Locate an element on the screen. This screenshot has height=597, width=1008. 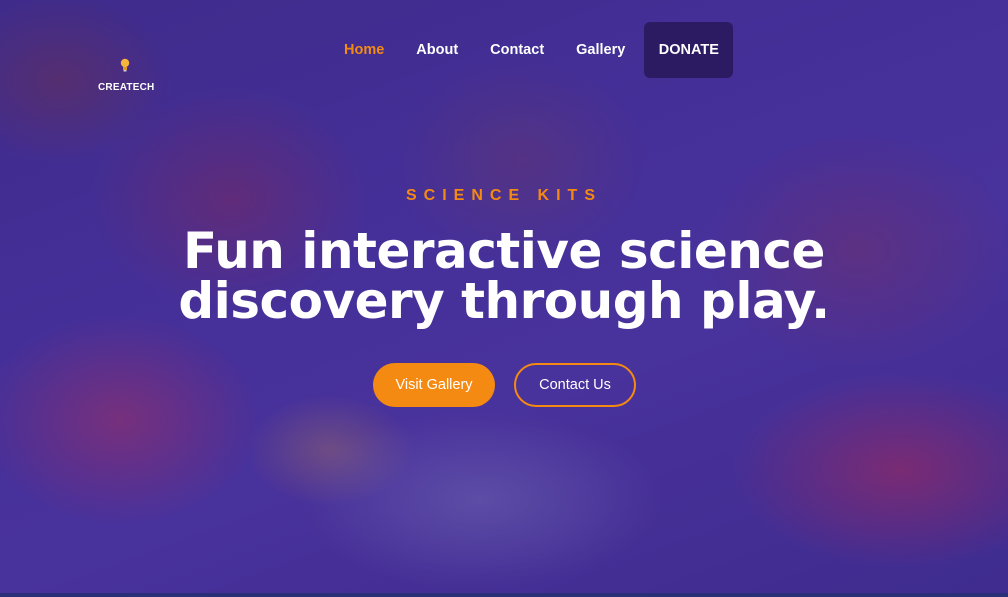
contact-us-button: Contact Us is located at coordinates (575, 385).